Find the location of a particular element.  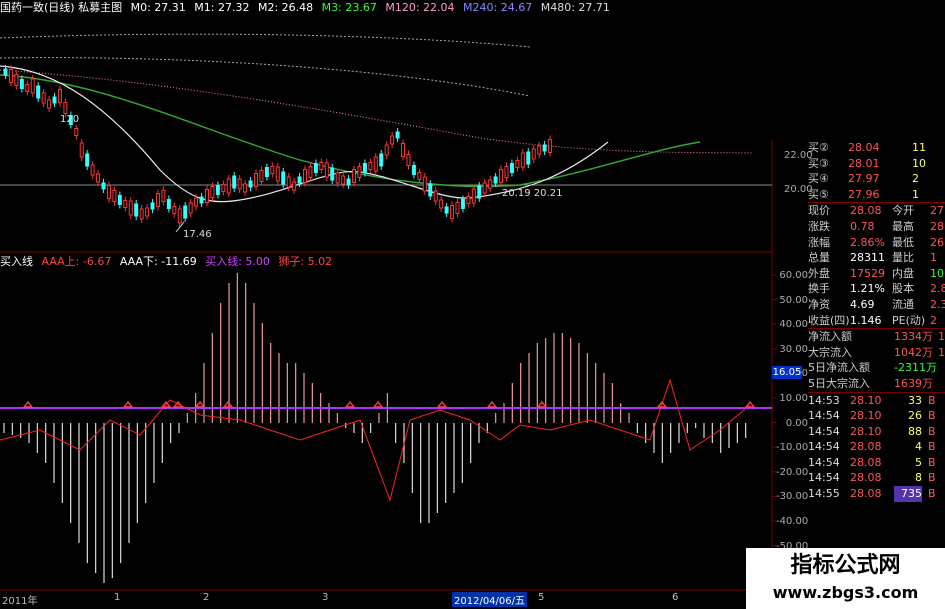

legend-m3: M3: 23.67 is located at coordinates (349, 7).